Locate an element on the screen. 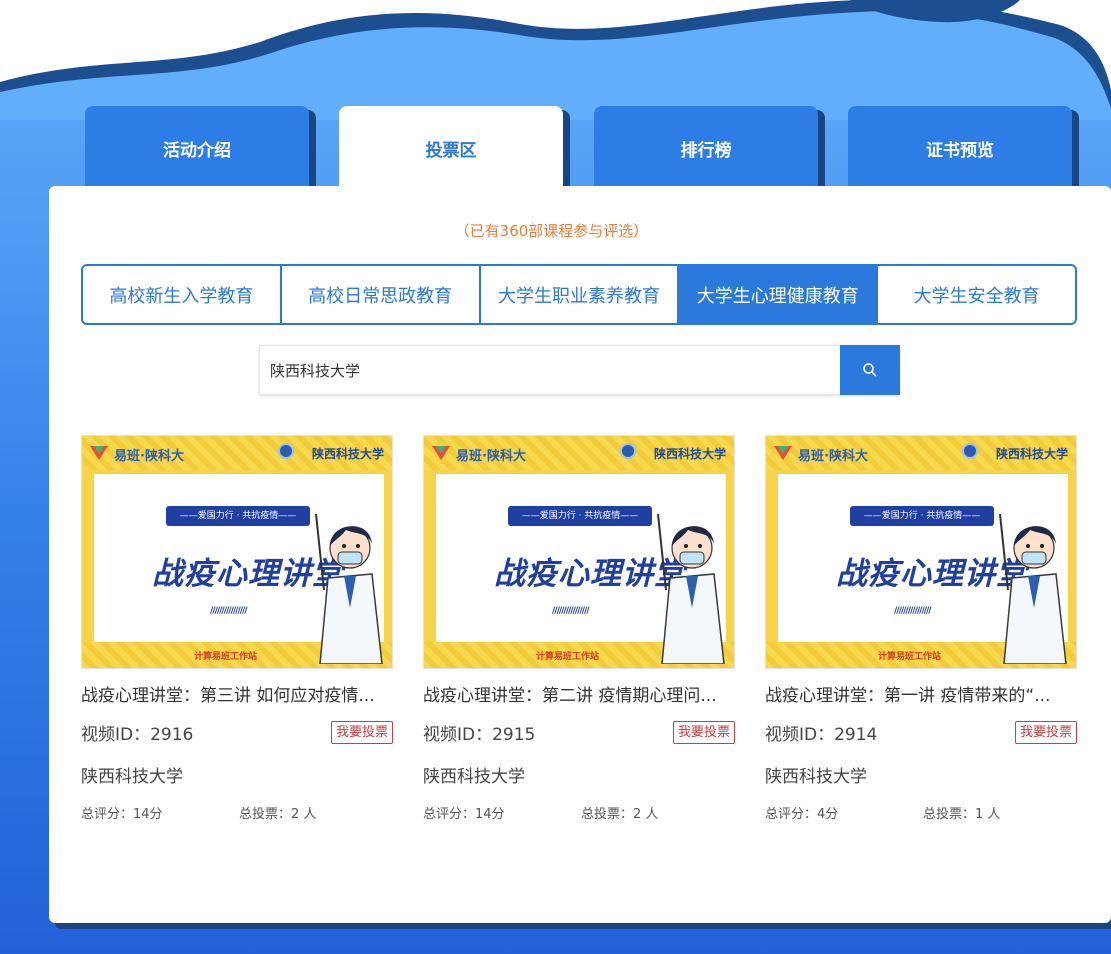 This screenshot has height=954, width=1111. tab-certificate-preview: 证书预览 is located at coordinates (960, 148).